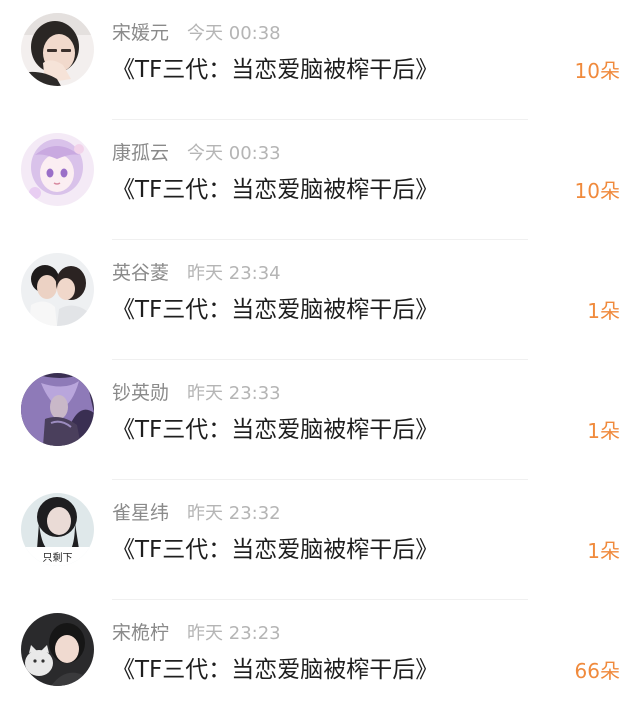 This screenshot has height=720, width=640. Describe the element at coordinates (57, 649) in the screenshot. I see `avatar-girl-with-cat` at that location.